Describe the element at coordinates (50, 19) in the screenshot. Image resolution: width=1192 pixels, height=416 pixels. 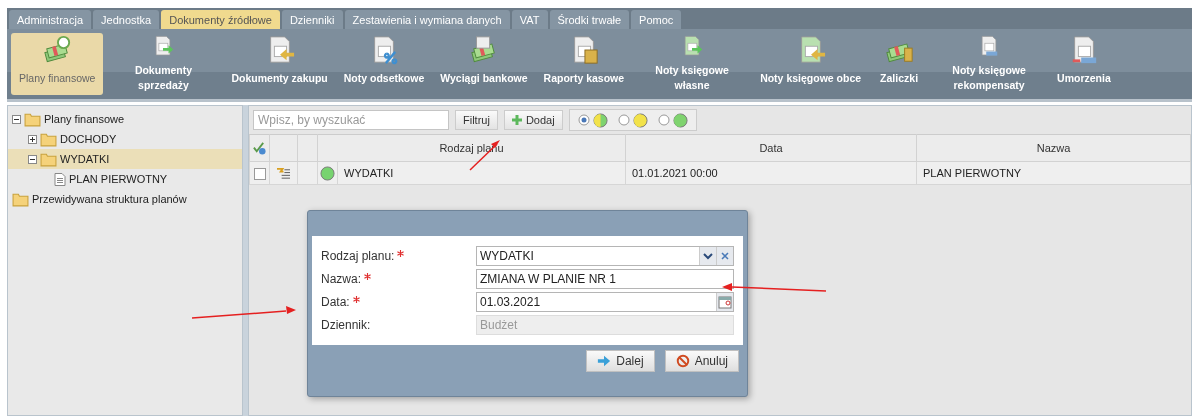
I see `menu-tab: Administracja` at that location.